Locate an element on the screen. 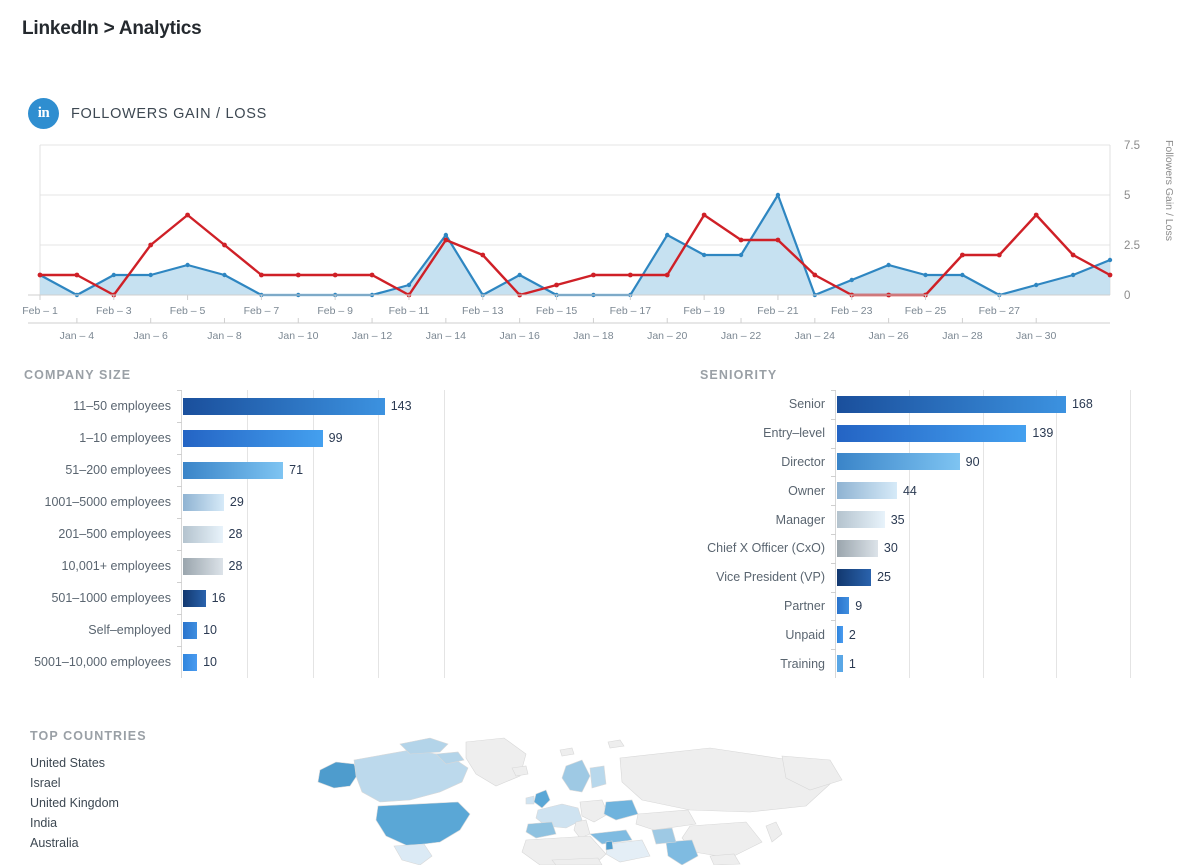  country-list-item: United States is located at coordinates (130, 763).